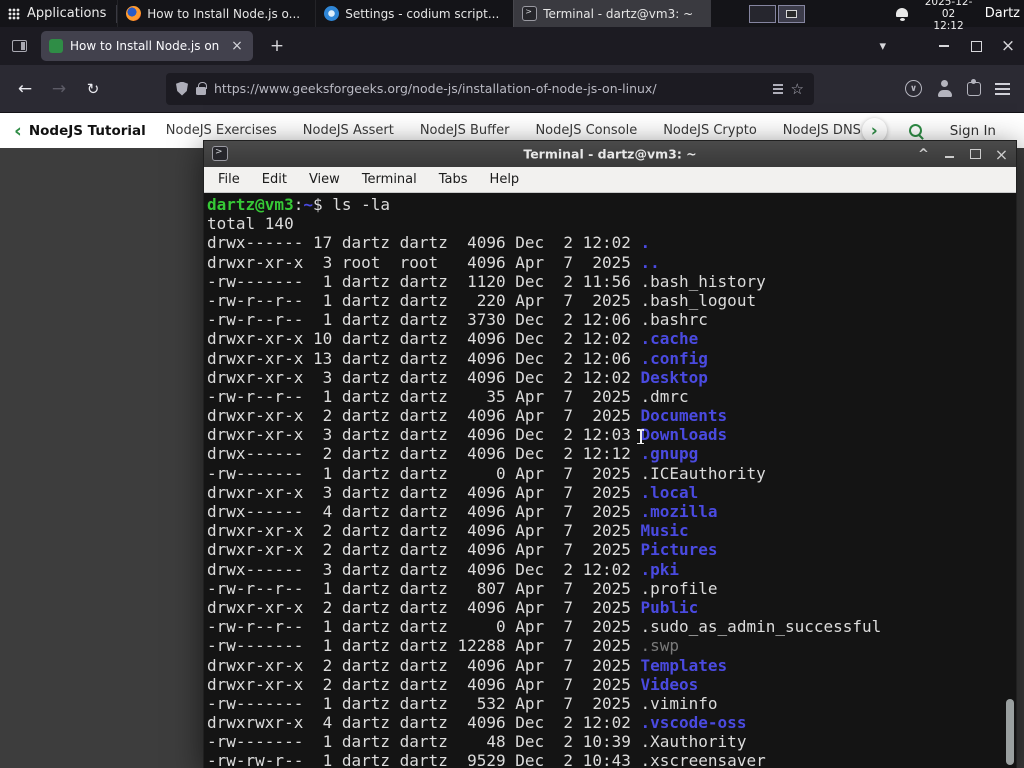  I want to click on clock-time: 12:12, so click(948, 25).